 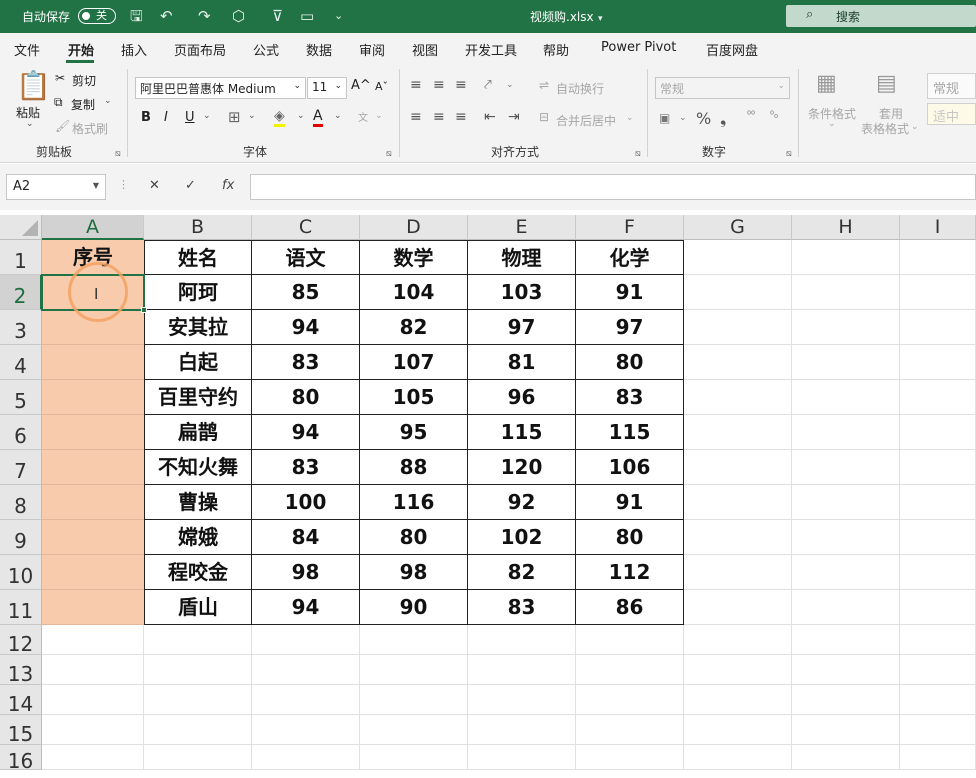 I want to click on data-cell: 105, so click(x=414, y=397).